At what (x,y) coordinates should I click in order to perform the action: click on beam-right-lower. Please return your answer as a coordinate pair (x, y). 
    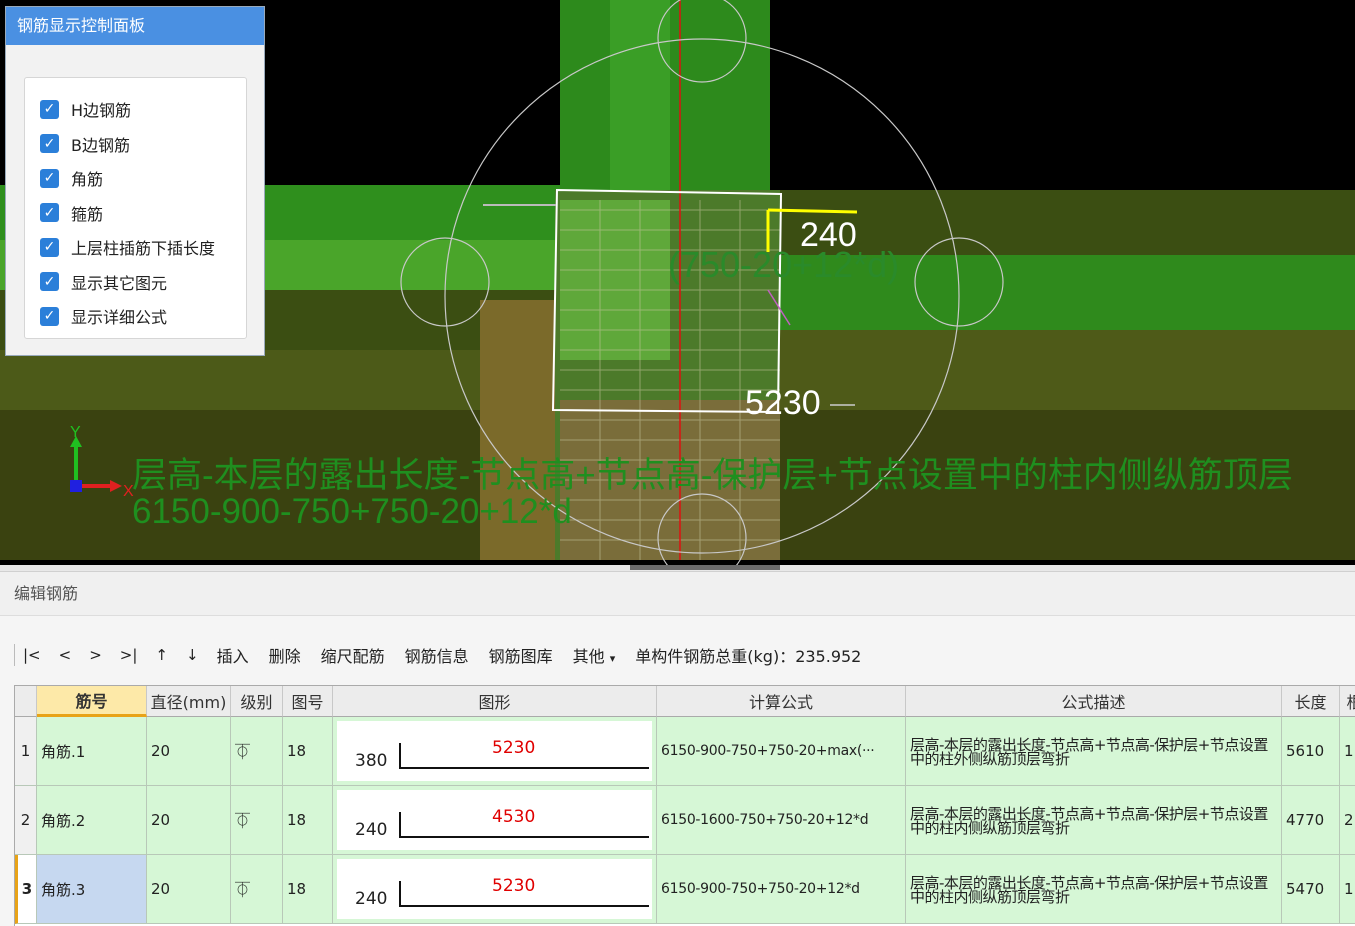
    Looking at the image, I should click on (1067, 375).